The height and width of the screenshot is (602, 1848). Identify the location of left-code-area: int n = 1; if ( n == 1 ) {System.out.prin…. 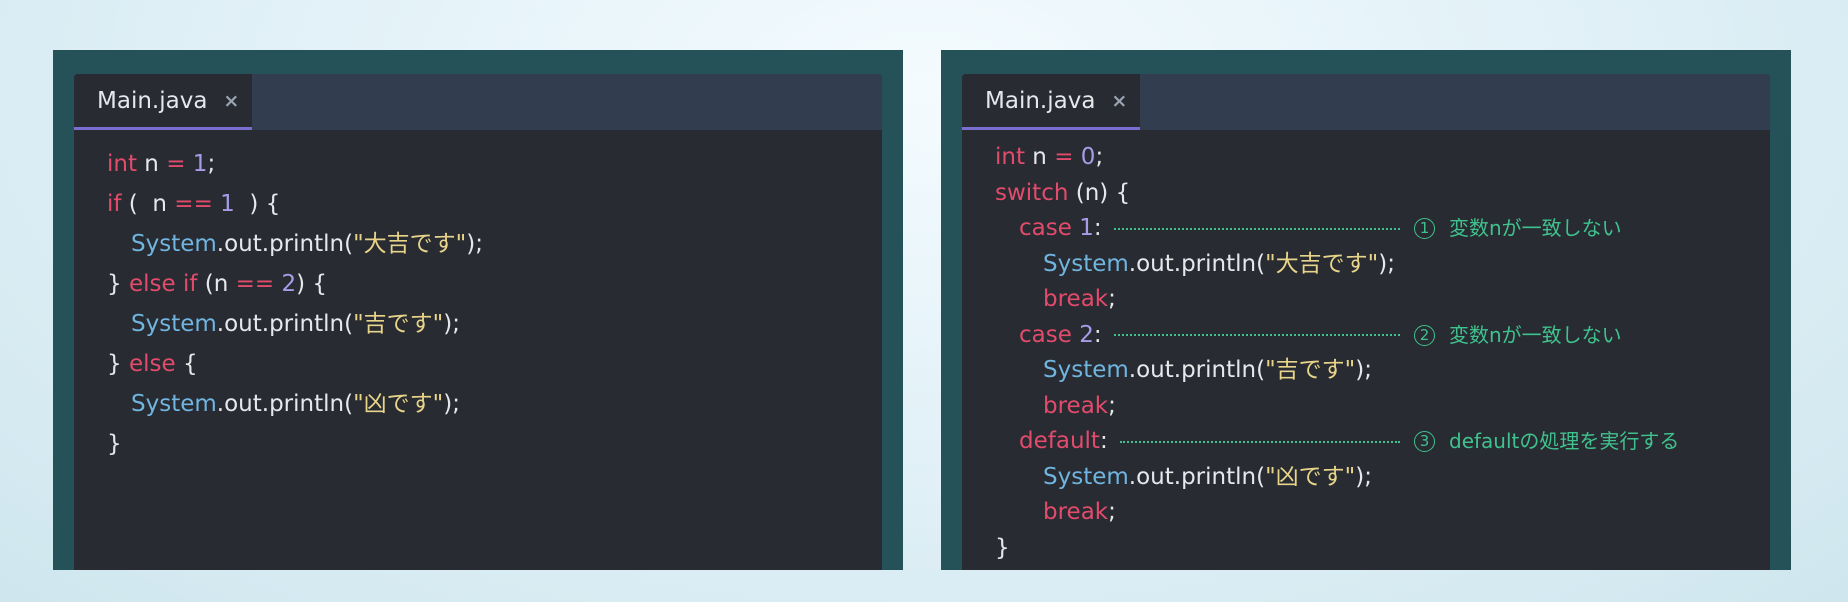
(295, 304).